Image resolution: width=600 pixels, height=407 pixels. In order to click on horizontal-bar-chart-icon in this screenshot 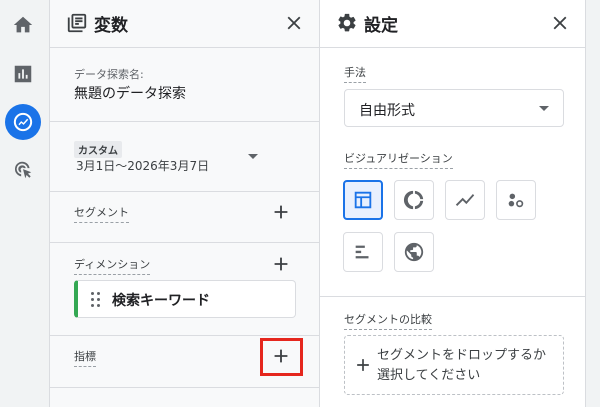, I will do `click(362, 252)`.